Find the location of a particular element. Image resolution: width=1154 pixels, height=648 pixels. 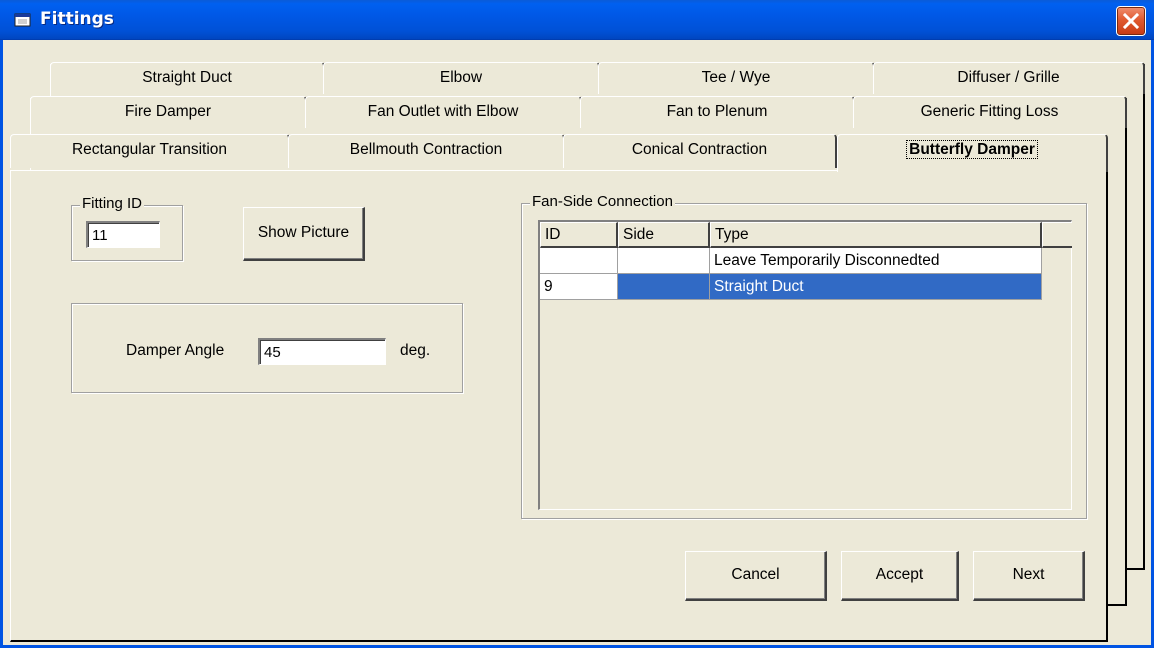

tab-rectangular-transition: Rectangular Transition is located at coordinates (150, 151).